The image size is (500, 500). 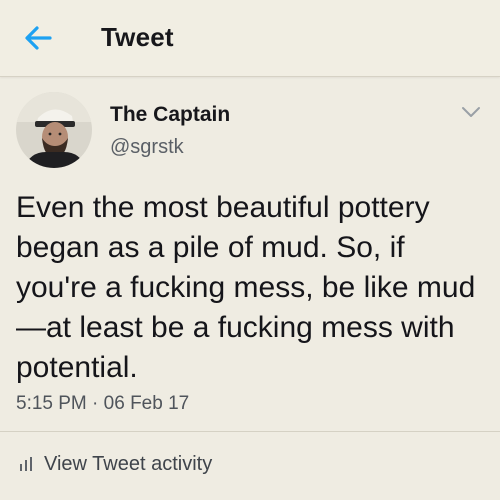 What do you see at coordinates (170, 115) in the screenshot?
I see `author-display-name: The Captain` at bounding box center [170, 115].